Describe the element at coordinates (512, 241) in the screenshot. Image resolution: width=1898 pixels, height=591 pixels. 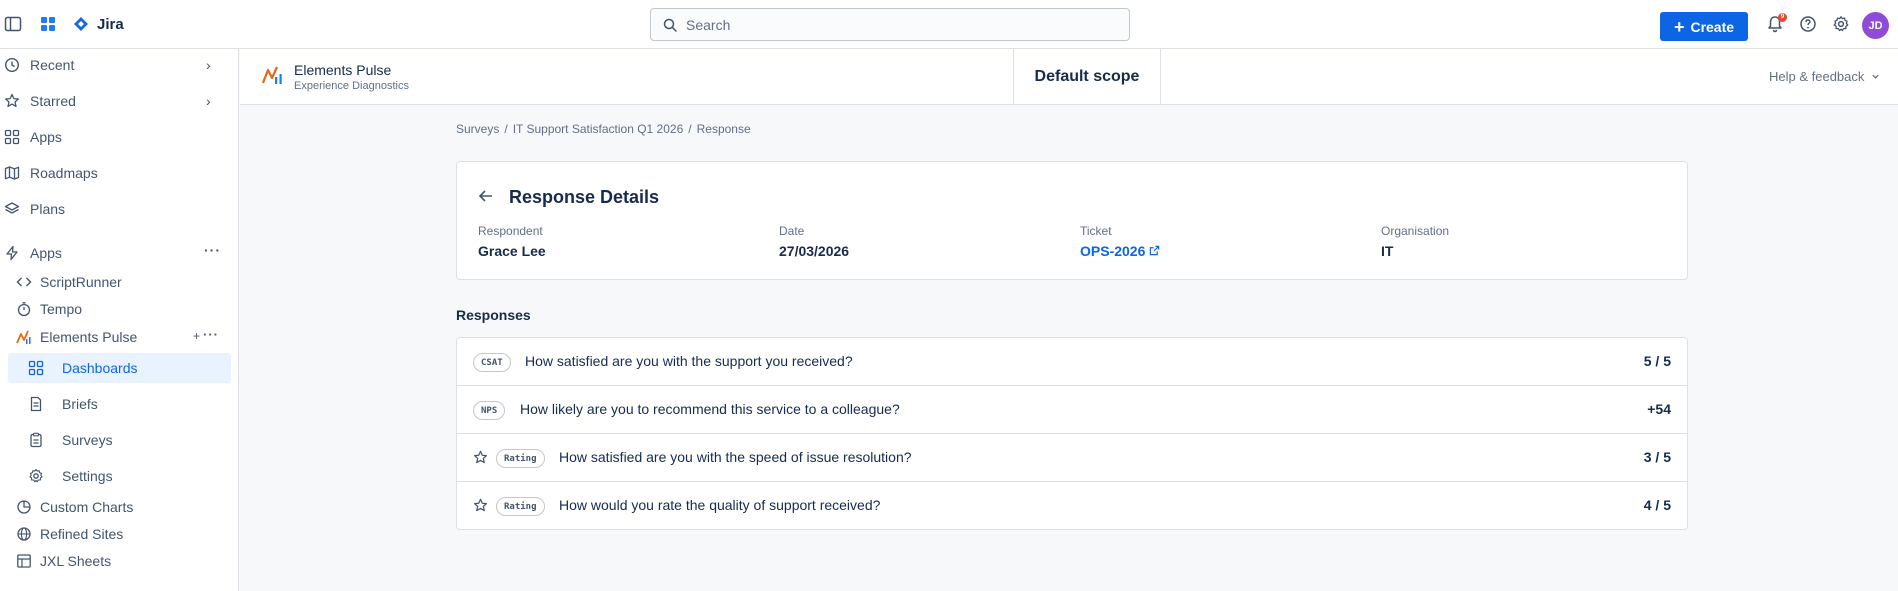
I see `field-respondent: Respondent Grace Lee` at that location.